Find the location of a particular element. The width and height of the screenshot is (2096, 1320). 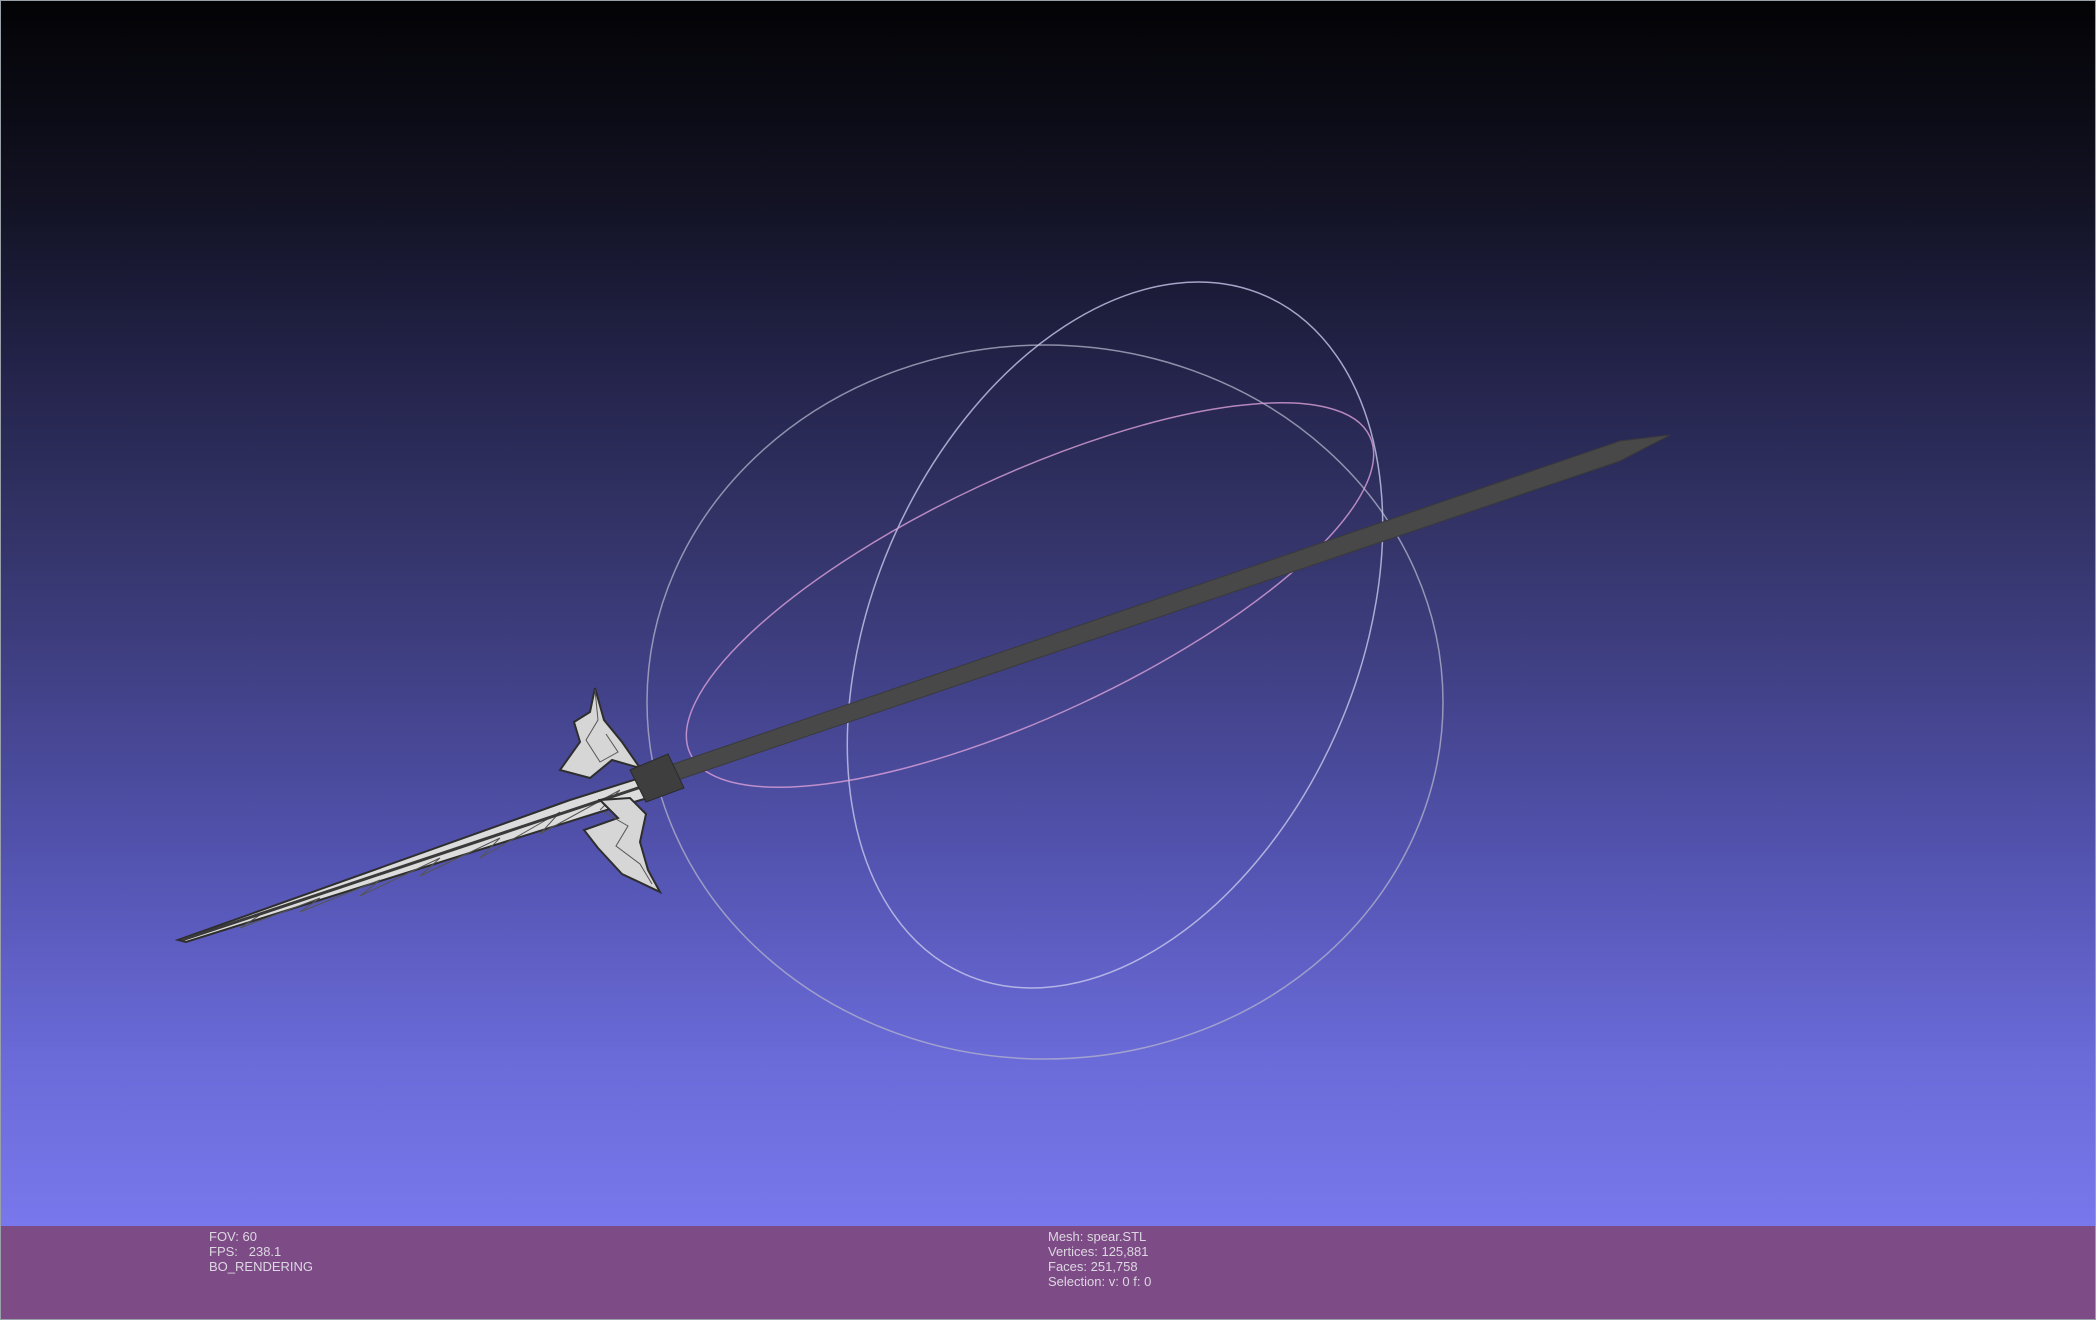

fps-label: FPS: 238.1 is located at coordinates (245, 1251).